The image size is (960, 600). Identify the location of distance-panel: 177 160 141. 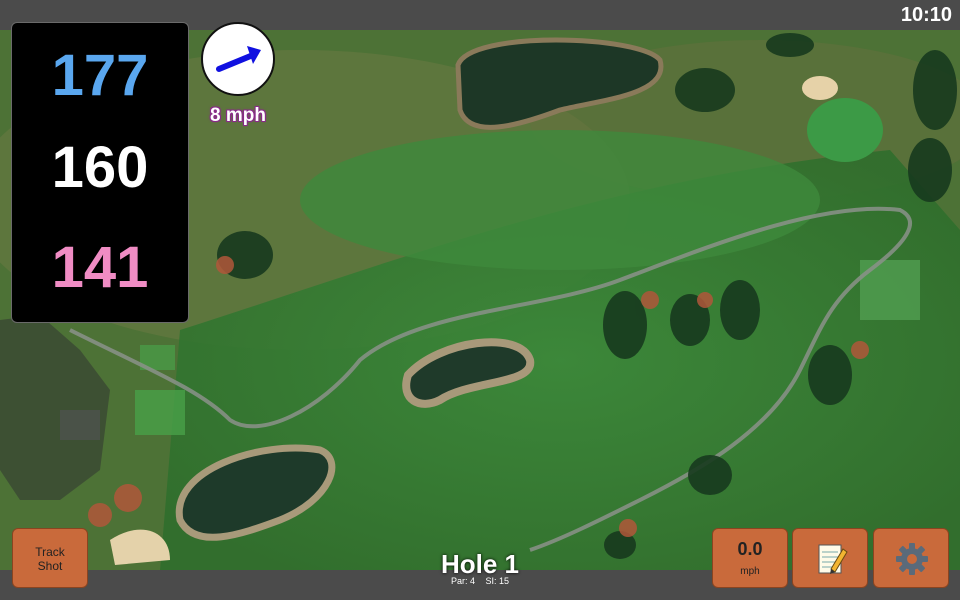
(100, 172).